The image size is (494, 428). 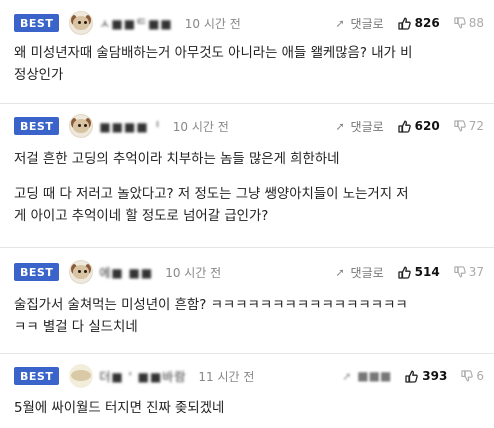 What do you see at coordinates (81, 376) in the screenshot?
I see `egg-avatar-icon` at bounding box center [81, 376].